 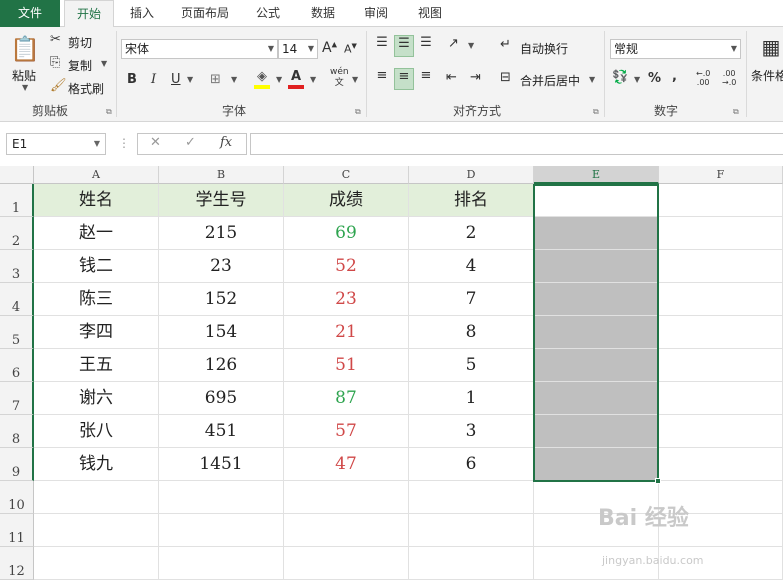 I want to click on wrap-text-icon: ↵, so click(x=505, y=44).